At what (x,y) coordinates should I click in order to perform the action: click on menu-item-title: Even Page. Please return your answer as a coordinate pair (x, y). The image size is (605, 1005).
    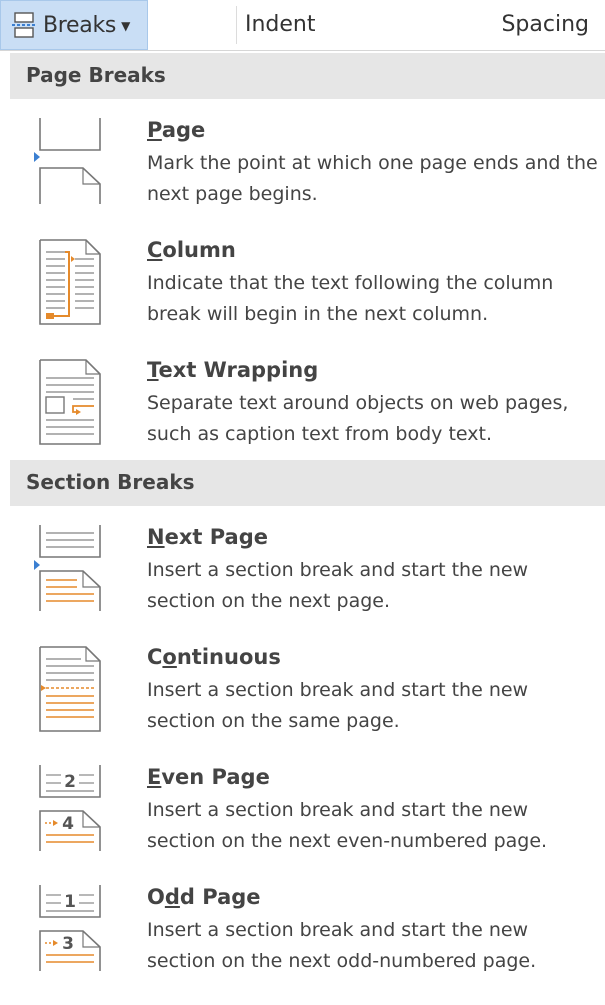
    Looking at the image, I should click on (208, 777).